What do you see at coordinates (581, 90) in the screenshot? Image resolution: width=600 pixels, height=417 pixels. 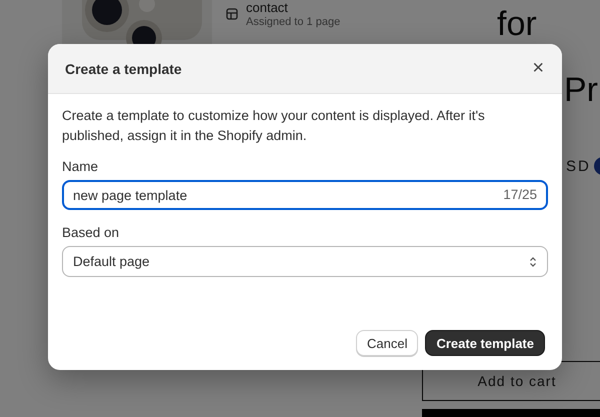 I see `product-title: Pr` at bounding box center [581, 90].